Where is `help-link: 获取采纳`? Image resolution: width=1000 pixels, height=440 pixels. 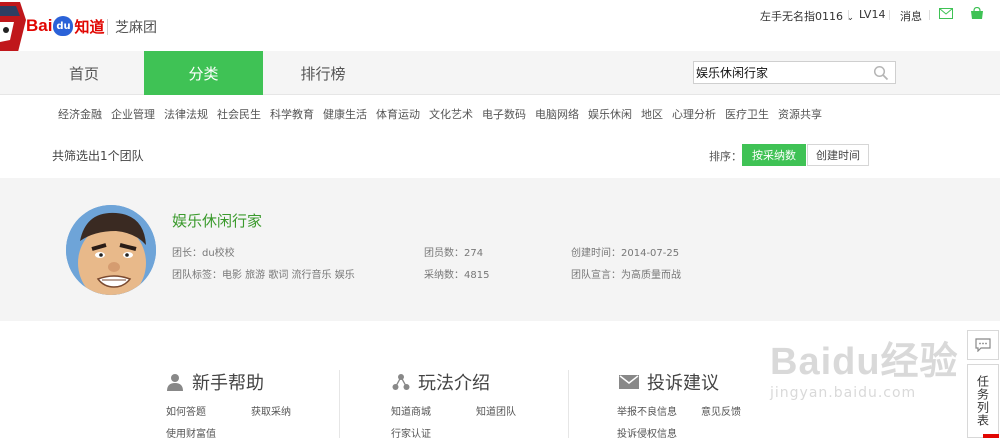 help-link: 获取采纳 is located at coordinates (271, 410).